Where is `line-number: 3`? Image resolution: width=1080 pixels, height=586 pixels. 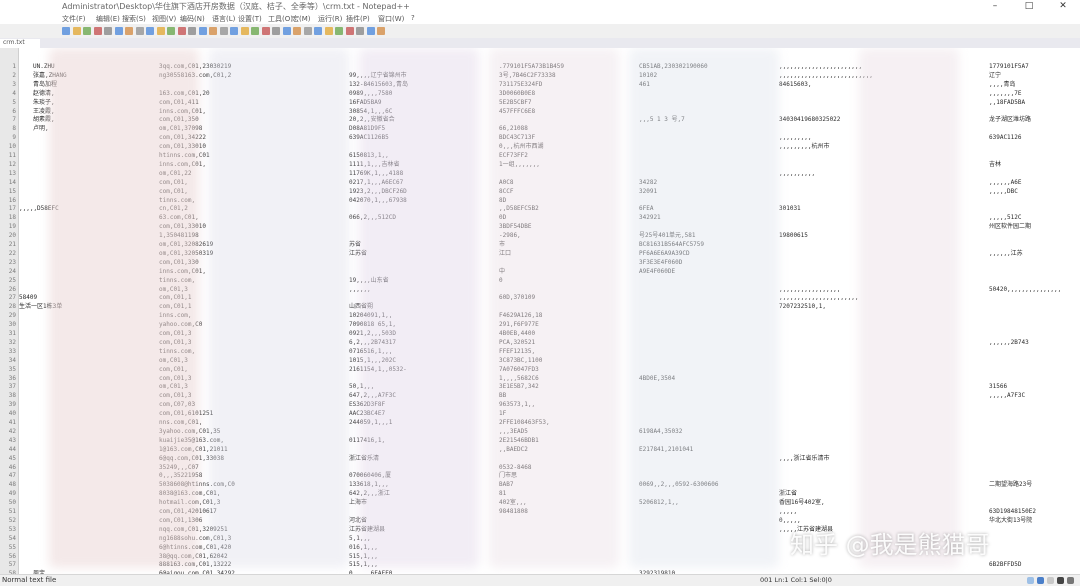
line-number: 3 is located at coordinates (14, 84).